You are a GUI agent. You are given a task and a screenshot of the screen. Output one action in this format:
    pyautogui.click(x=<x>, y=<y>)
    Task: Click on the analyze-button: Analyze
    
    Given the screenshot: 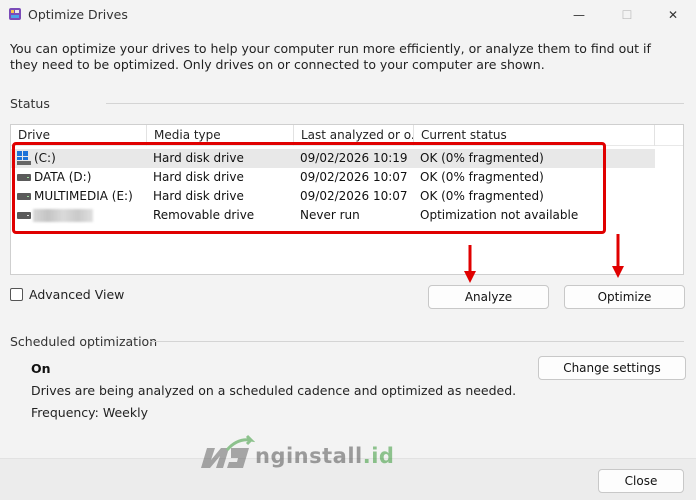 What is the action you would take?
    pyautogui.click(x=488, y=297)
    